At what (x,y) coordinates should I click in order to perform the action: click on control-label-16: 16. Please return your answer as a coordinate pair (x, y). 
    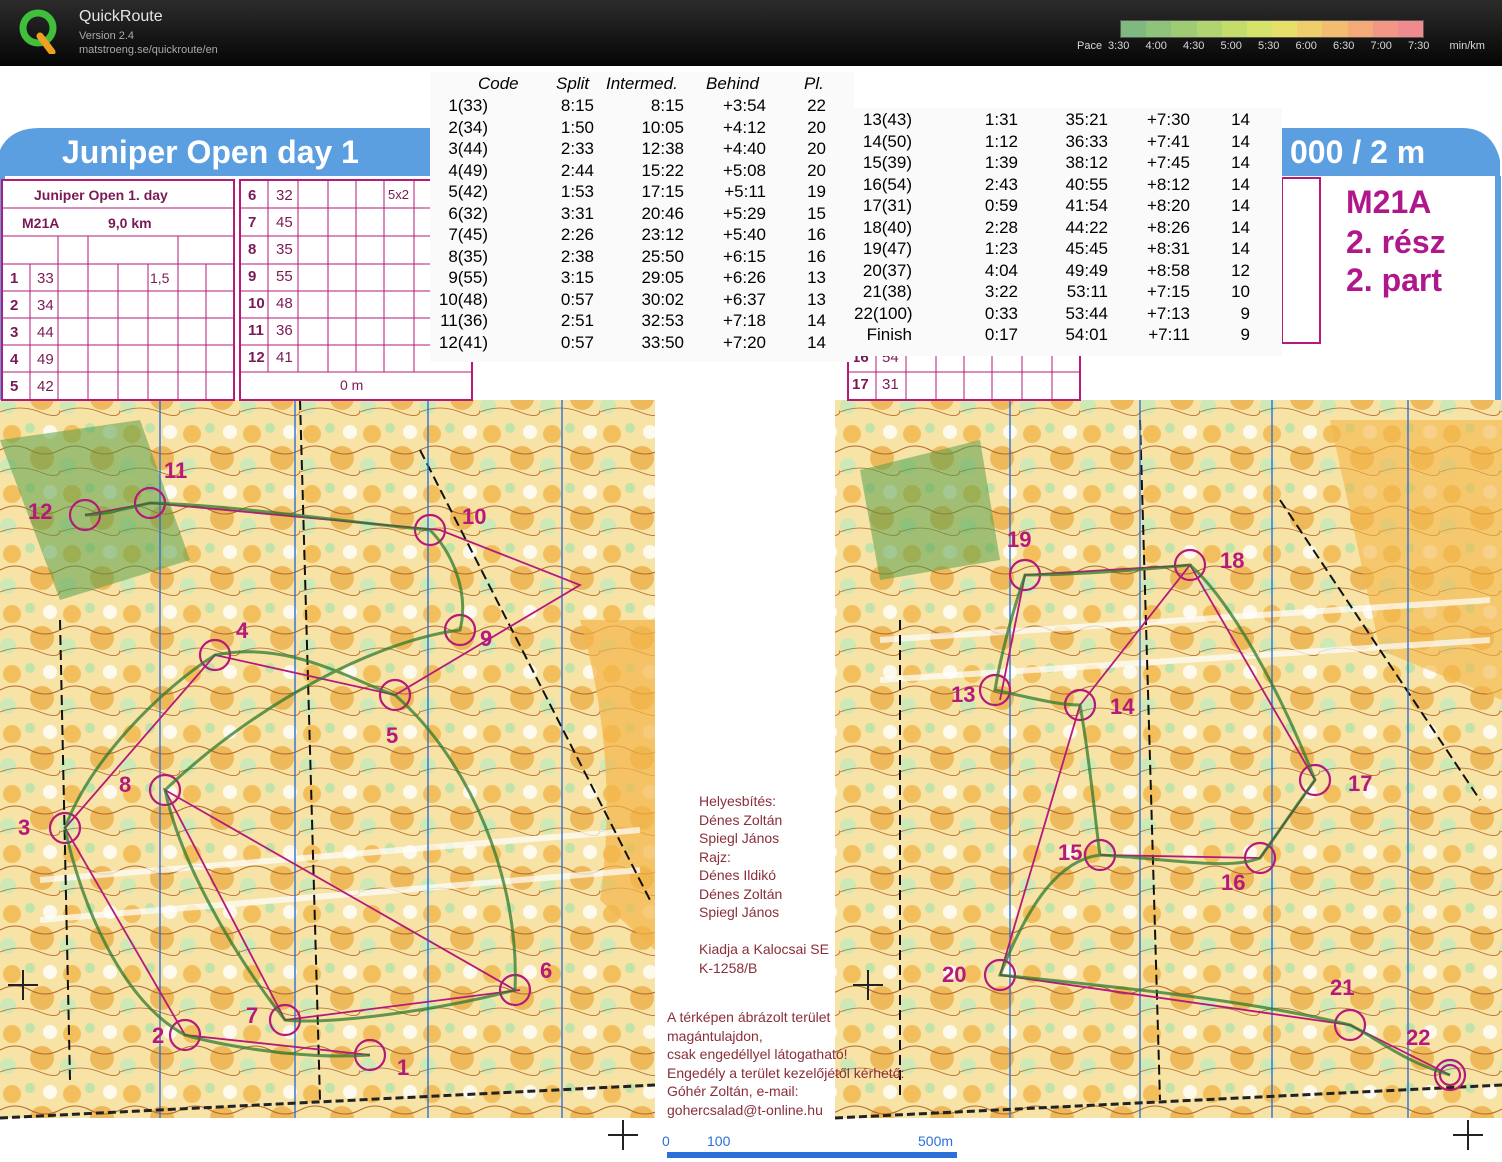
    Looking at the image, I should click on (1233, 882).